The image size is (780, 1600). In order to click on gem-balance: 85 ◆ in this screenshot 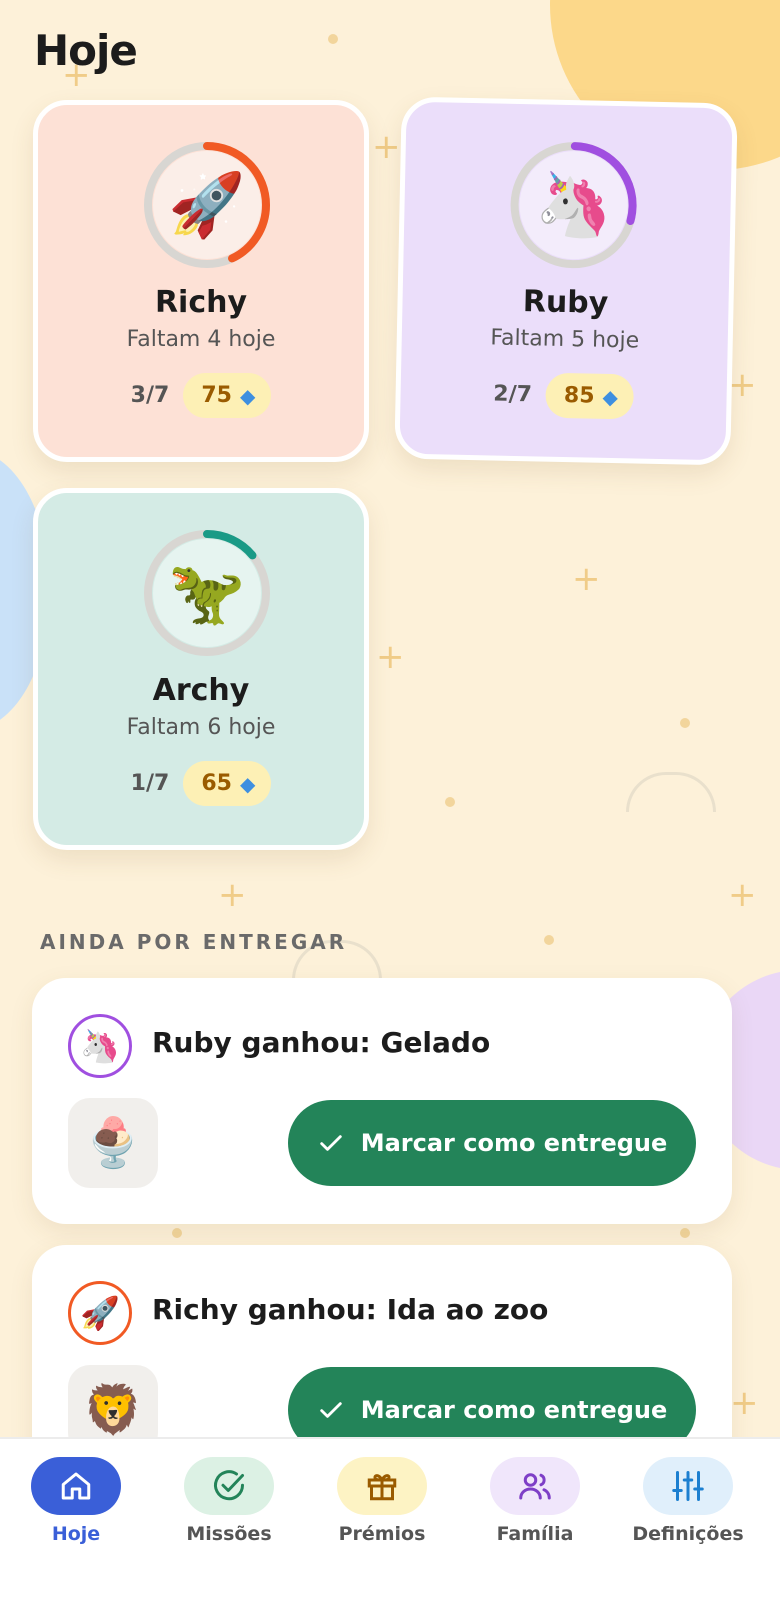, I will do `click(590, 396)`.